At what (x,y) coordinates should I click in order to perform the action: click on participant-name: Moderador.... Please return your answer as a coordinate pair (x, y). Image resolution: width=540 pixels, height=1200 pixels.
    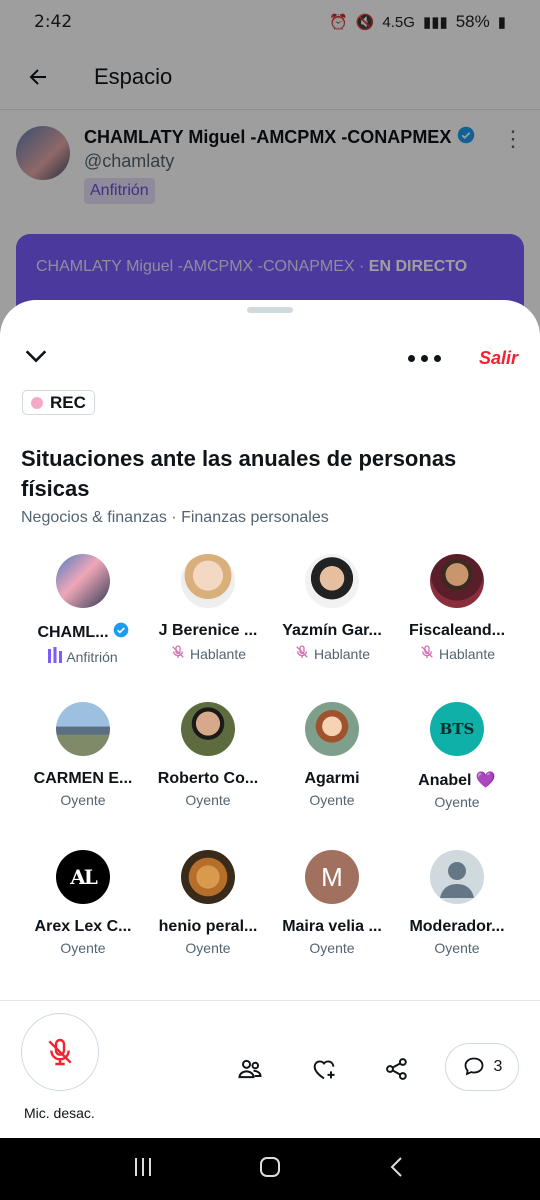
    Looking at the image, I should click on (457, 926).